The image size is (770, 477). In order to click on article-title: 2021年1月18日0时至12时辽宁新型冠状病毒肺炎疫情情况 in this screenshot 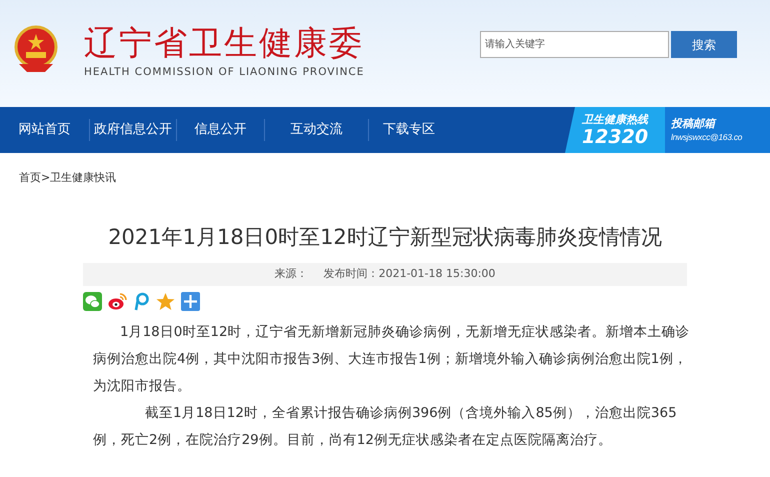, I will do `click(385, 237)`.